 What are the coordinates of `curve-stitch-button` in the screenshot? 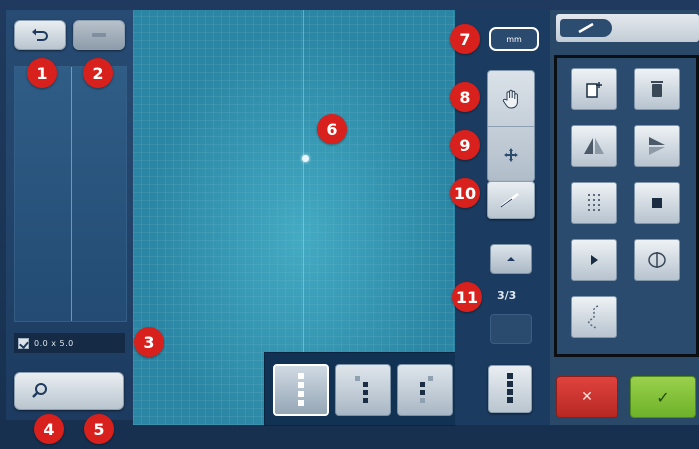 It's located at (594, 317).